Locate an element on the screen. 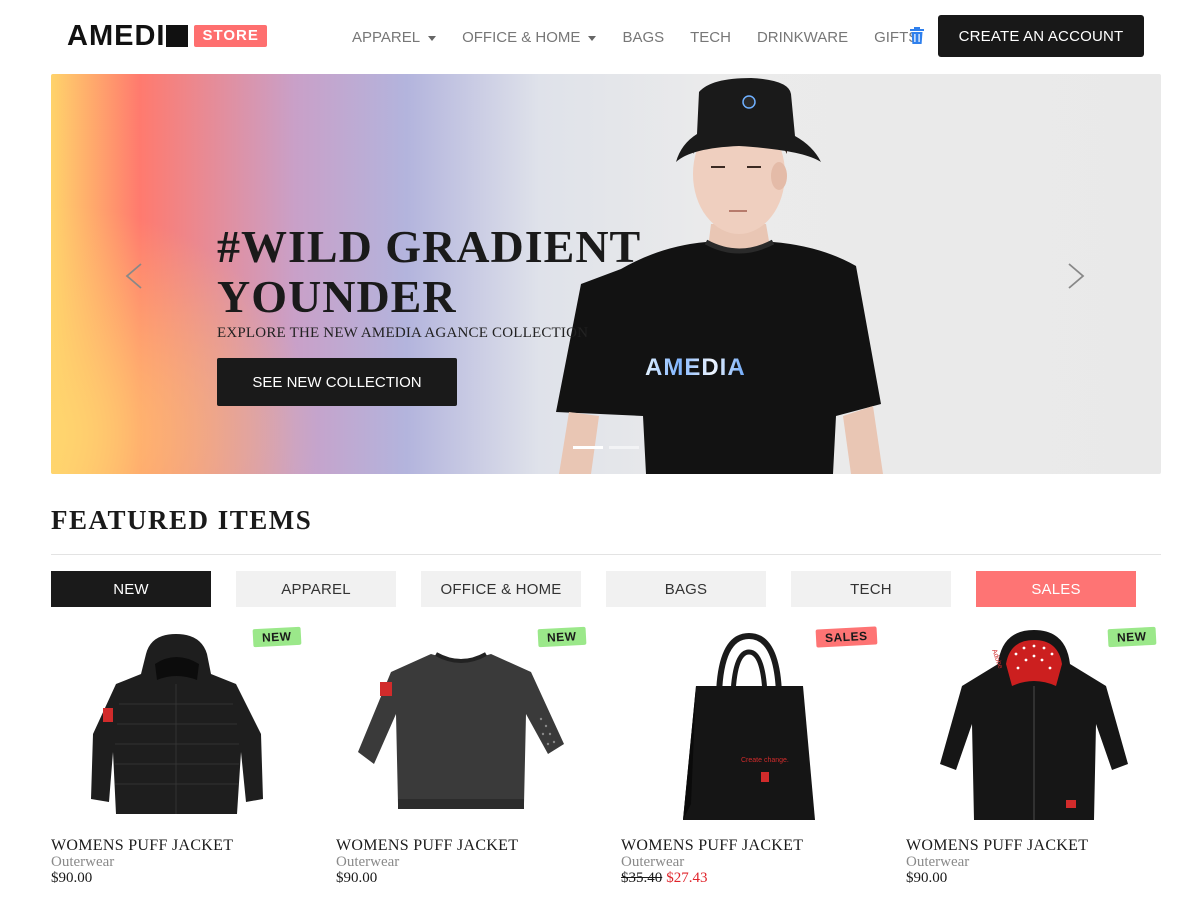 The height and width of the screenshot is (900, 1200). hero-subtitle: EXPLORE THE NEW AMEDIA AGANCE COLLECTION is located at coordinates (403, 333).